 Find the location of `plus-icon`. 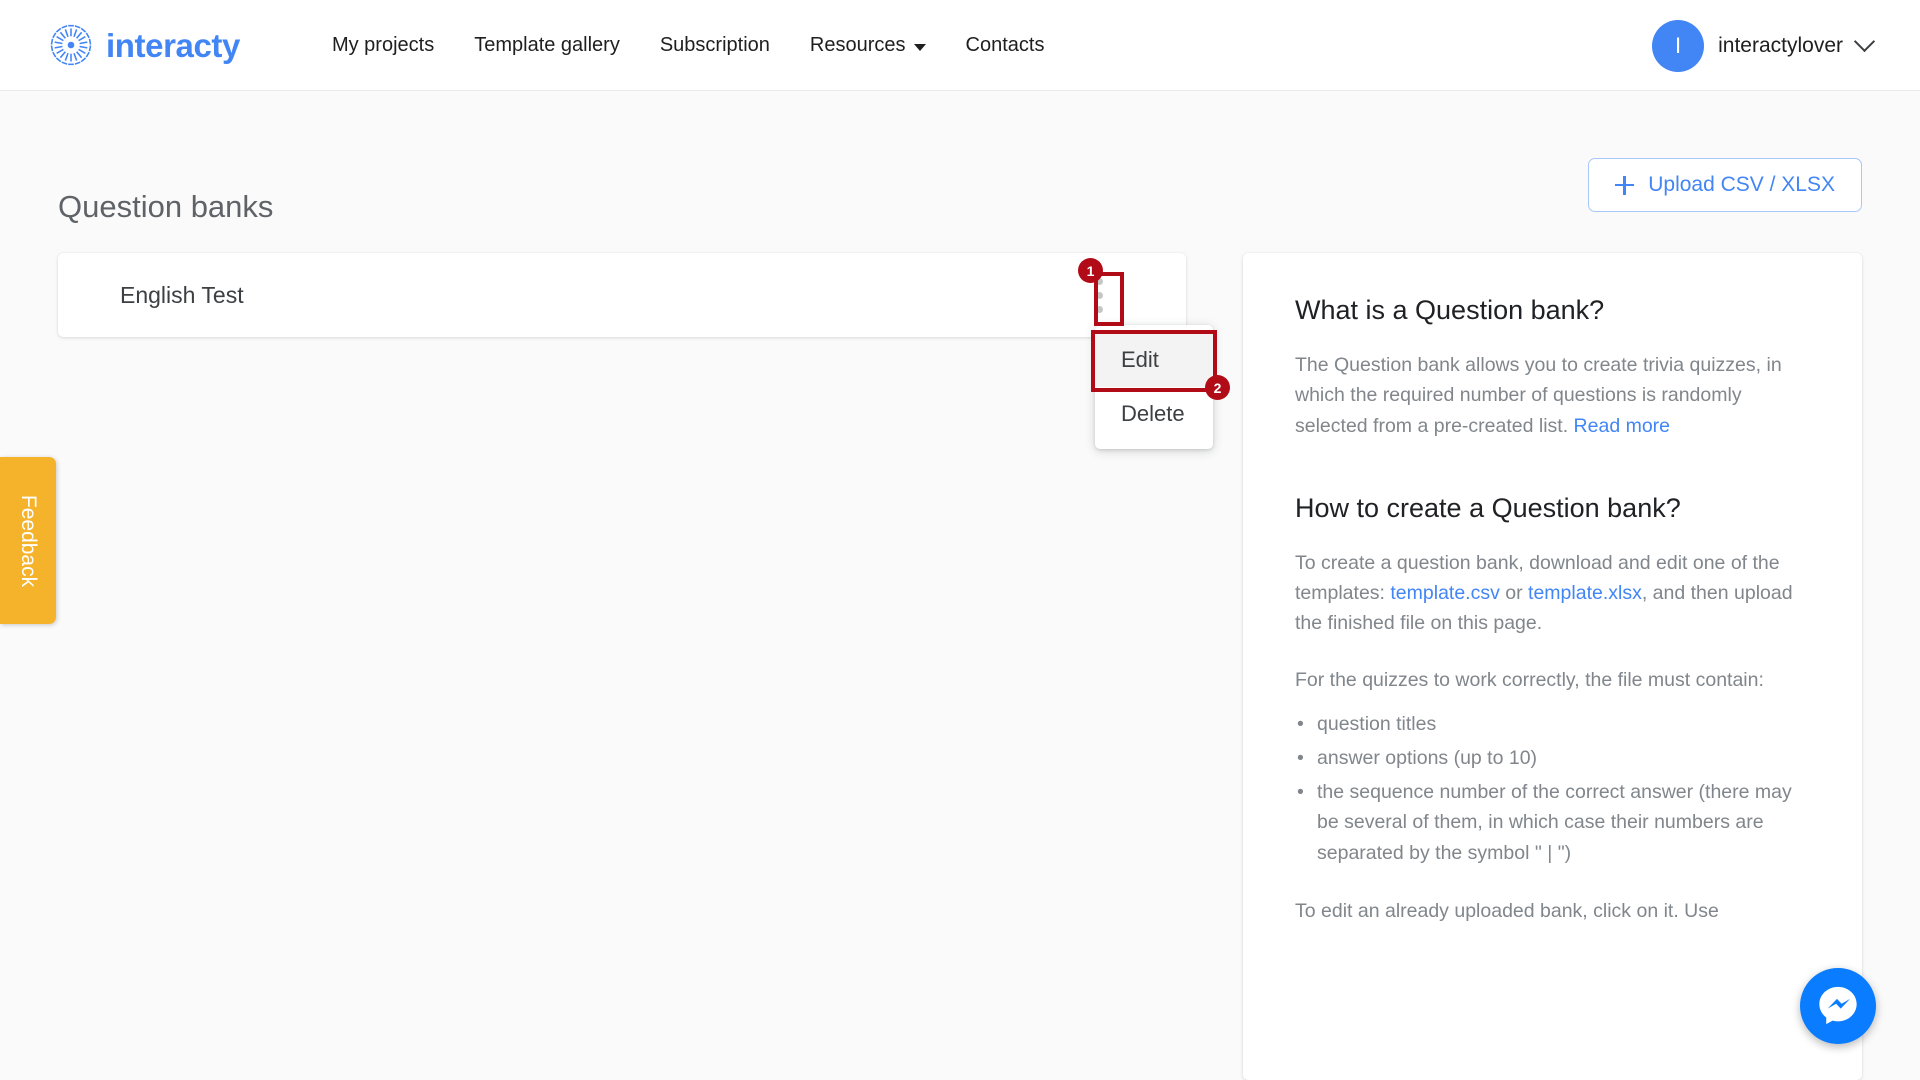

plus-icon is located at coordinates (1625, 185).